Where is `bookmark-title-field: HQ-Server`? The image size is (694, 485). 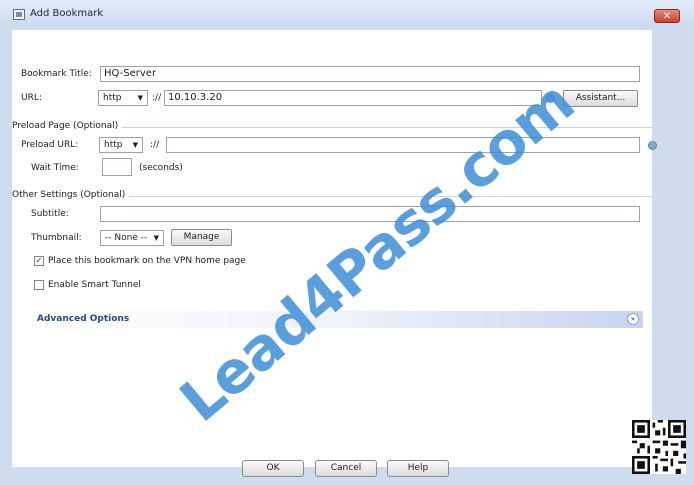 bookmark-title-field: HQ-Server is located at coordinates (370, 74).